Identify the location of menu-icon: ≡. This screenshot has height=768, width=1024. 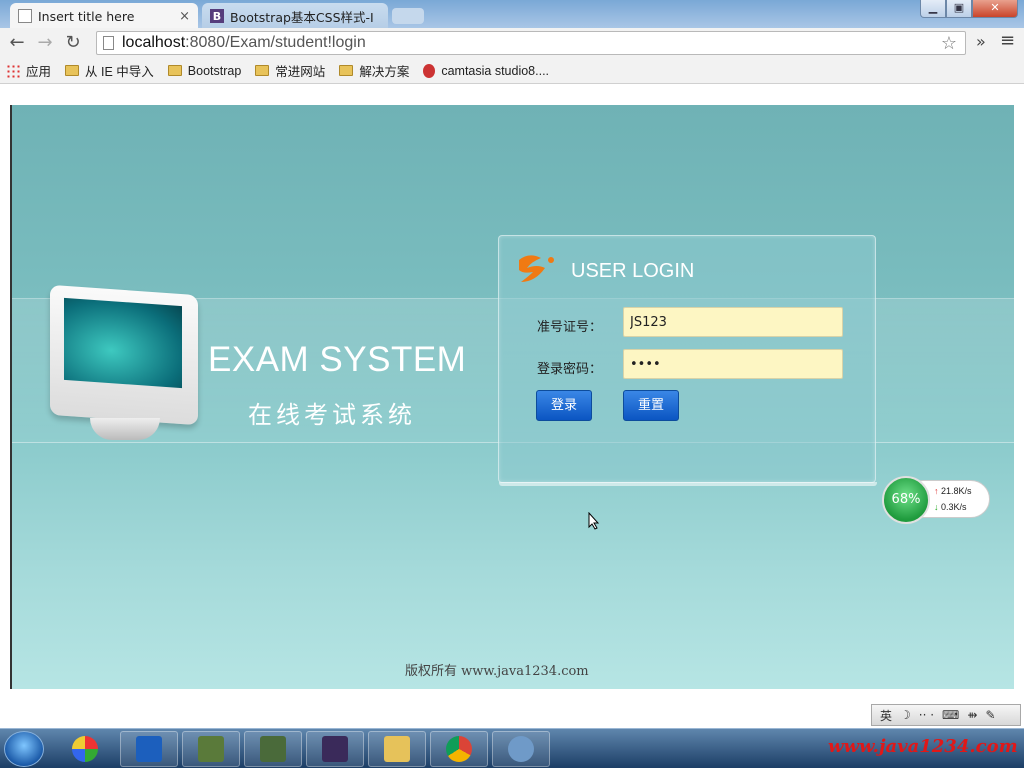
(1007, 40).